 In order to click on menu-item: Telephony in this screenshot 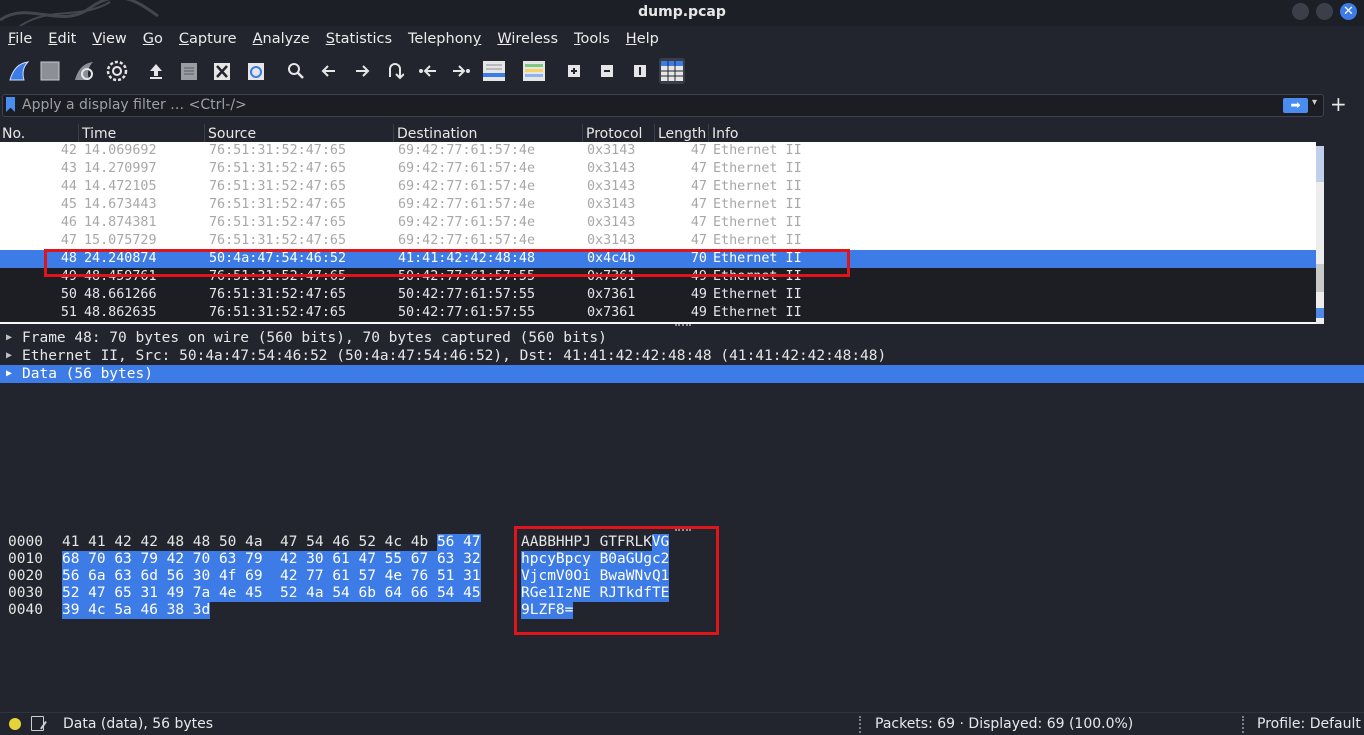, I will do `click(444, 40)`.